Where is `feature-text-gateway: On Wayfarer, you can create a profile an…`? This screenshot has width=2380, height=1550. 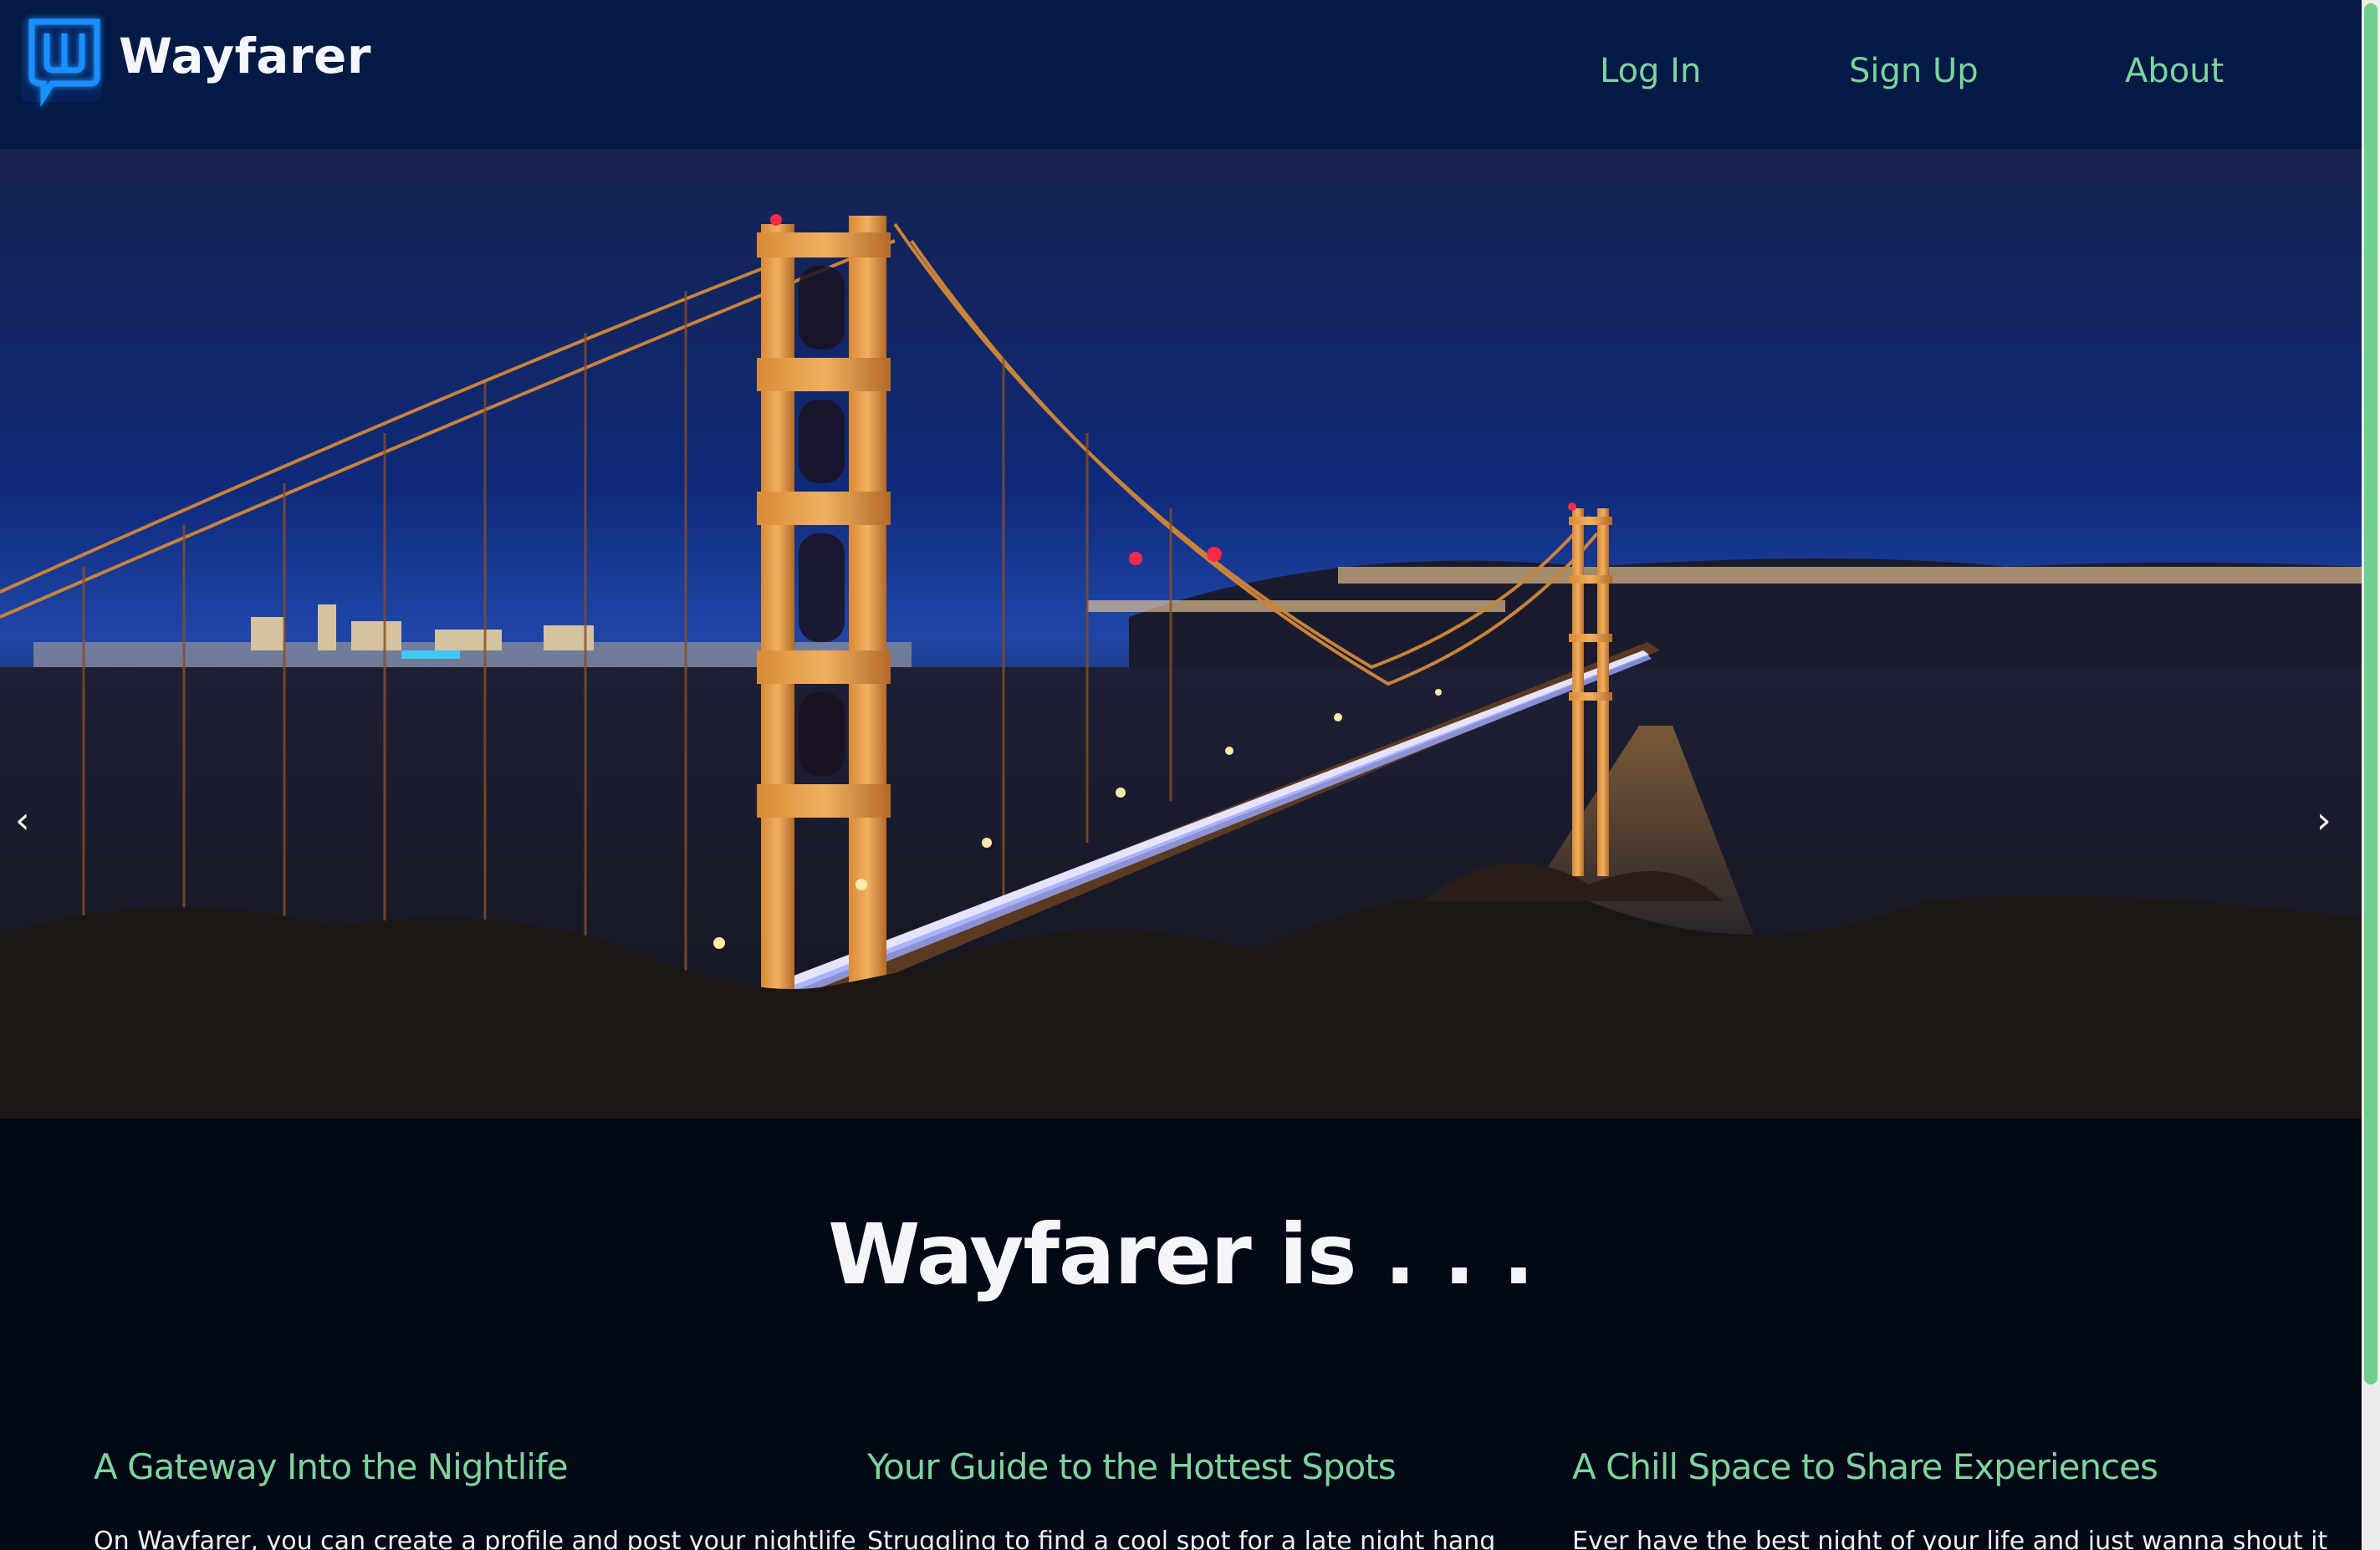 feature-text-gateway: On Wayfarer, you can create a profile an… is located at coordinates (475, 1538).